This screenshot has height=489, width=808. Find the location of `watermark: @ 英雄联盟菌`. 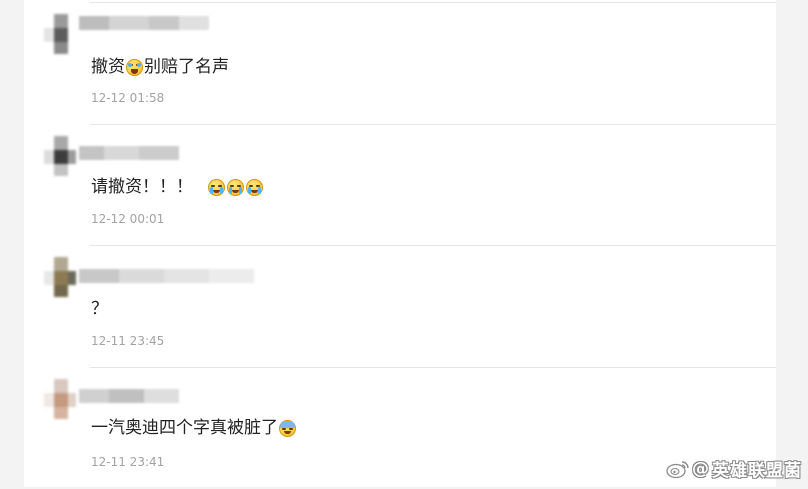

watermark: @ 英雄联盟菌 is located at coordinates (734, 468).